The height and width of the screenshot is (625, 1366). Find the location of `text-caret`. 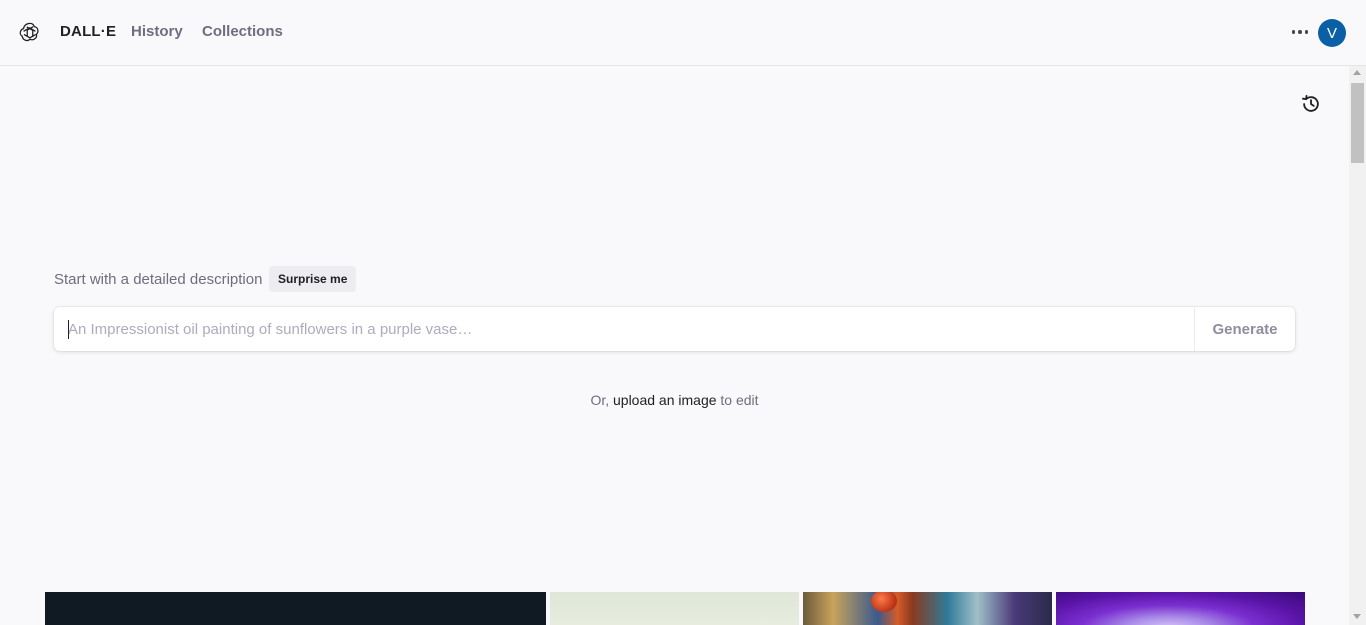

text-caret is located at coordinates (68, 329).